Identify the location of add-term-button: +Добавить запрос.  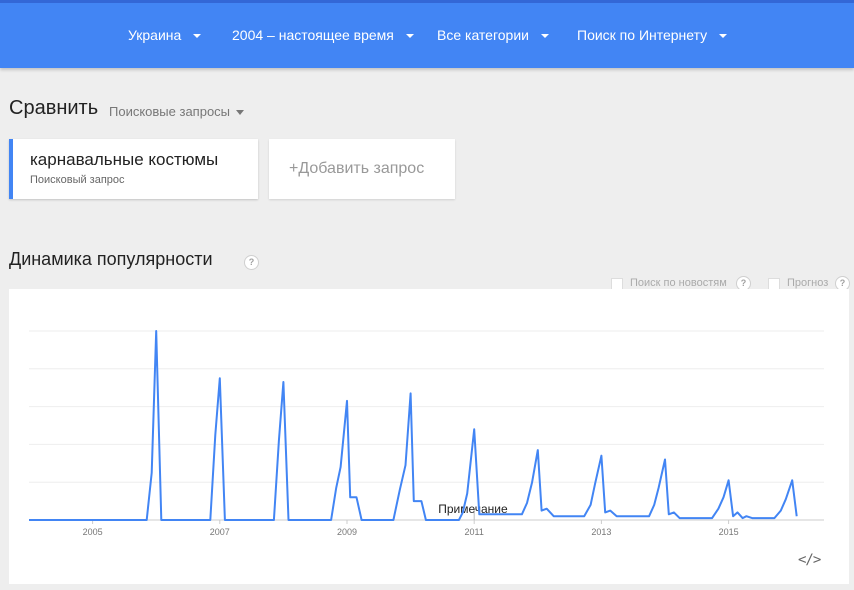
(362, 169).